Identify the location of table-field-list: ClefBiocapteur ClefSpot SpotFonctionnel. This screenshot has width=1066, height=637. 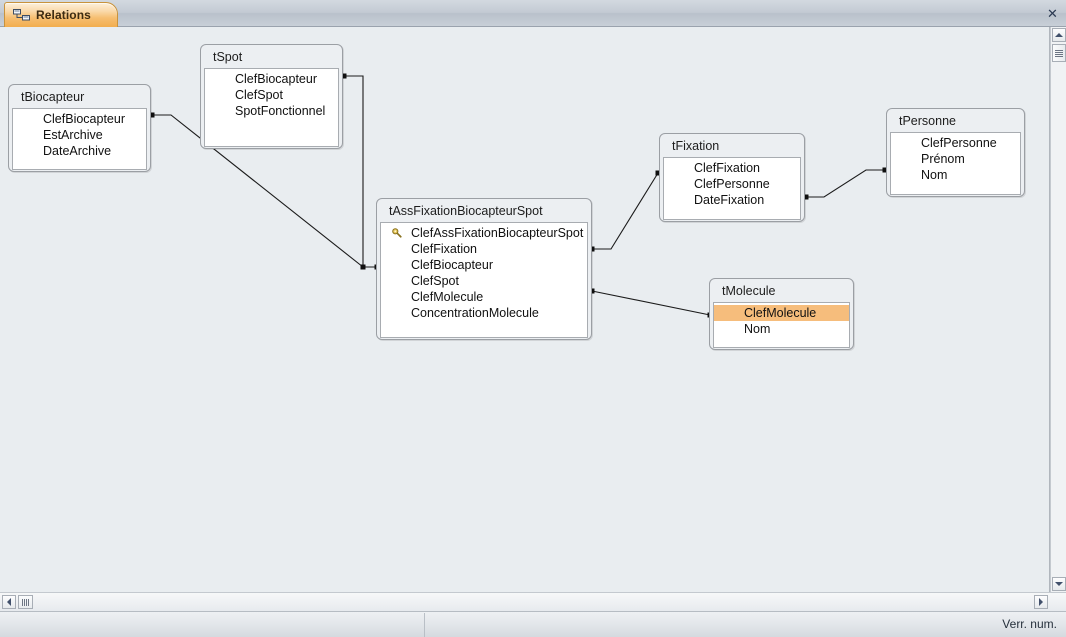
(271, 107).